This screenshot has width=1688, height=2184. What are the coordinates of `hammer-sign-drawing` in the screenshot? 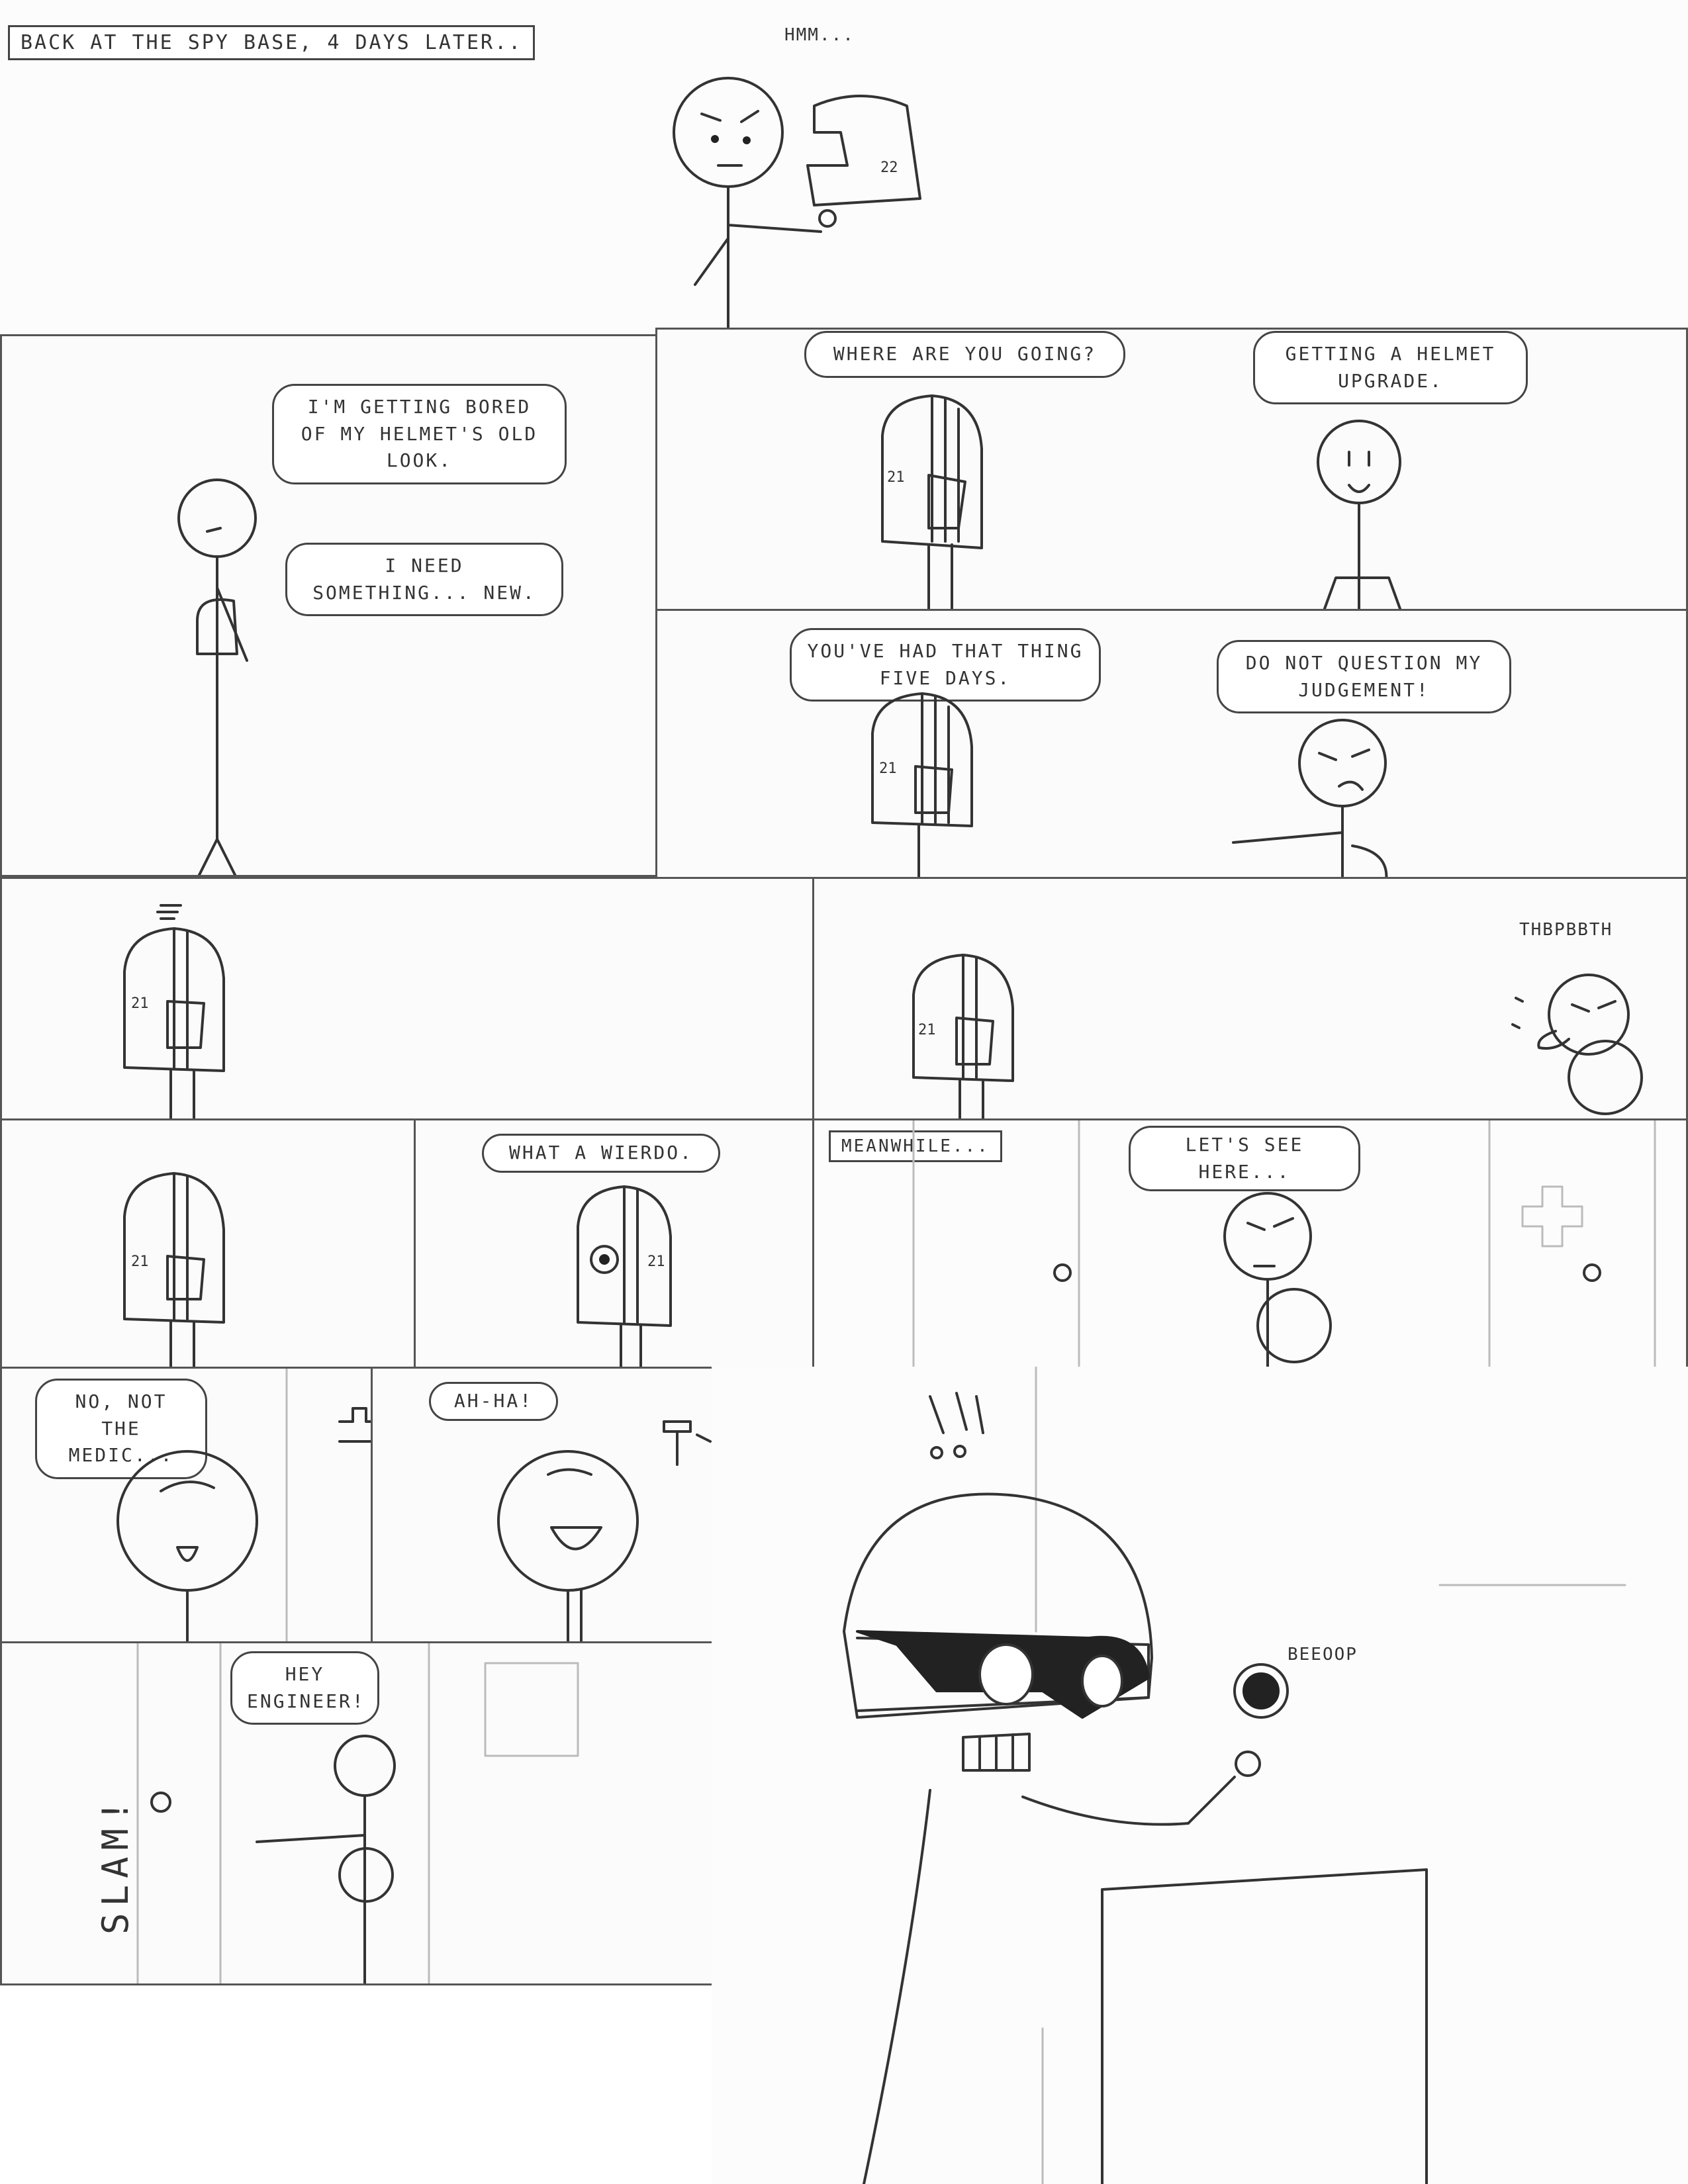 It's located at (687, 1443).